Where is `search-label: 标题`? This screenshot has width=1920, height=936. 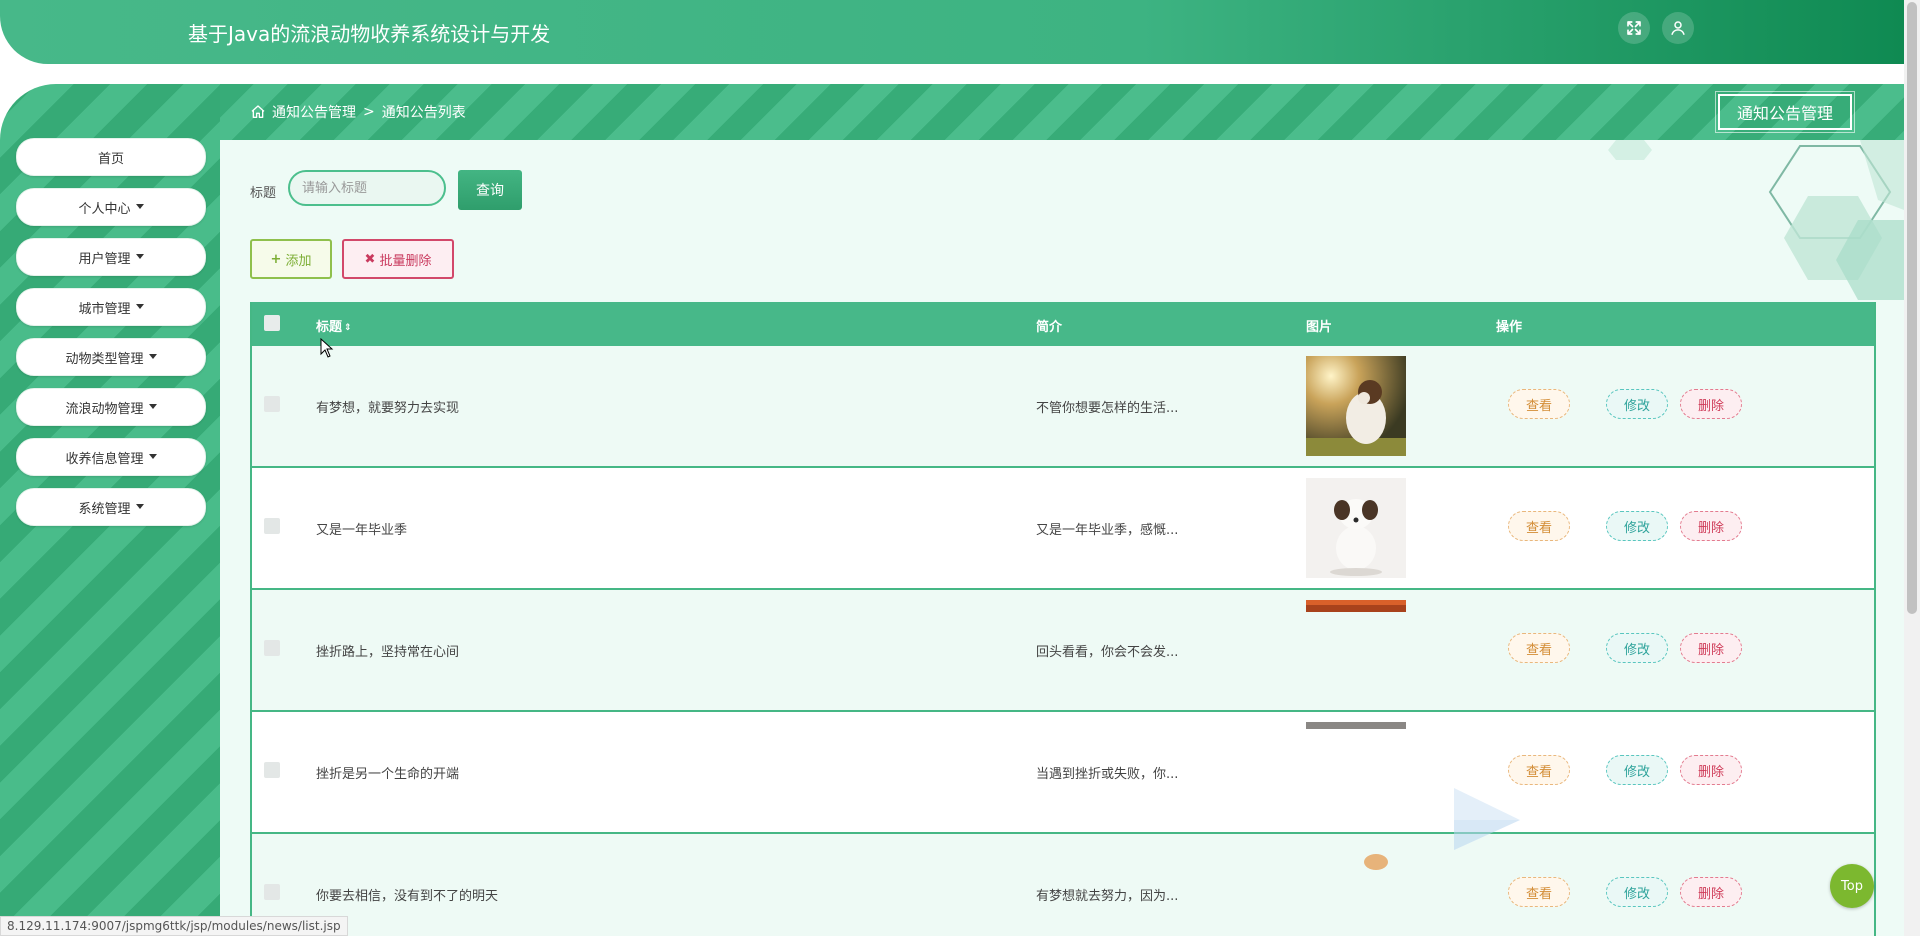 search-label: 标题 is located at coordinates (263, 193).